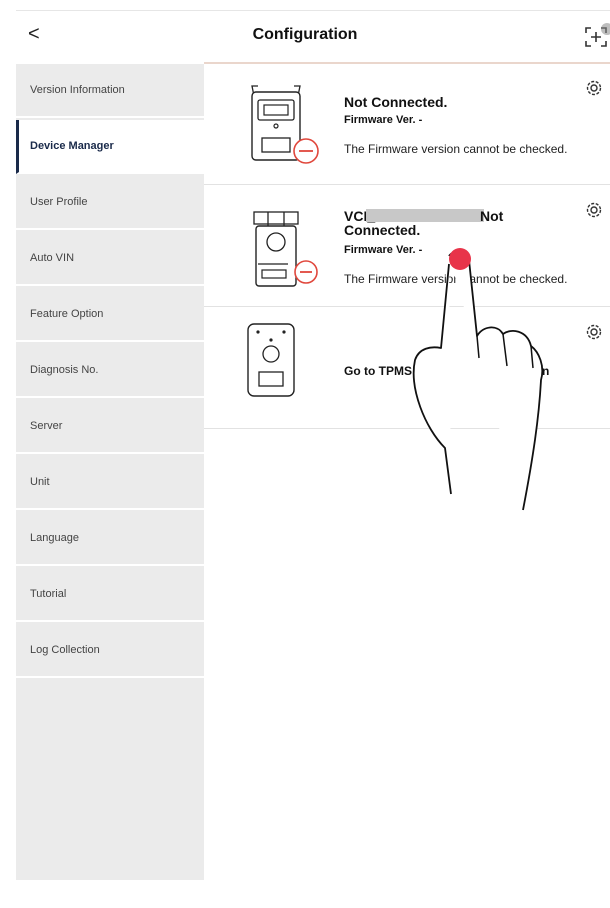 This screenshot has width=610, height=908. What do you see at coordinates (67, 314) in the screenshot?
I see `sidebar-item-label: Feature Option` at bounding box center [67, 314].